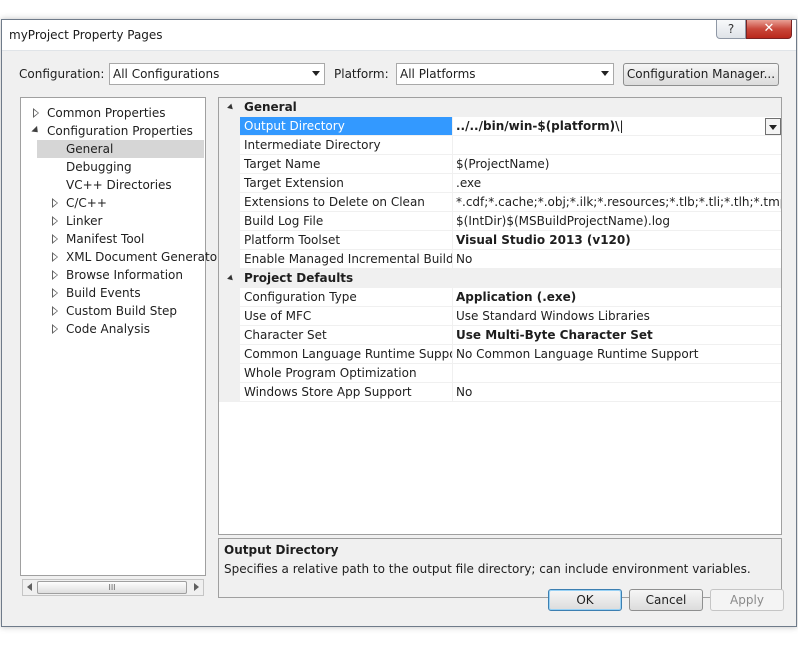 The width and height of the screenshot is (798, 647). I want to click on property-name: Build Log File, so click(346, 221).